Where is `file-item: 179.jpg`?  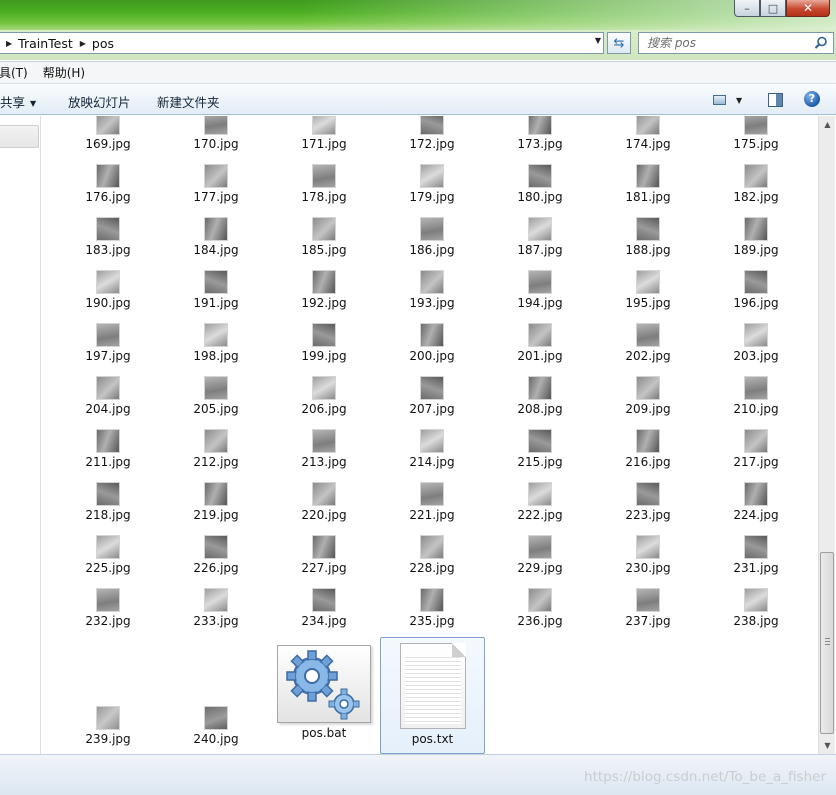 file-item: 179.jpg is located at coordinates (432, 184).